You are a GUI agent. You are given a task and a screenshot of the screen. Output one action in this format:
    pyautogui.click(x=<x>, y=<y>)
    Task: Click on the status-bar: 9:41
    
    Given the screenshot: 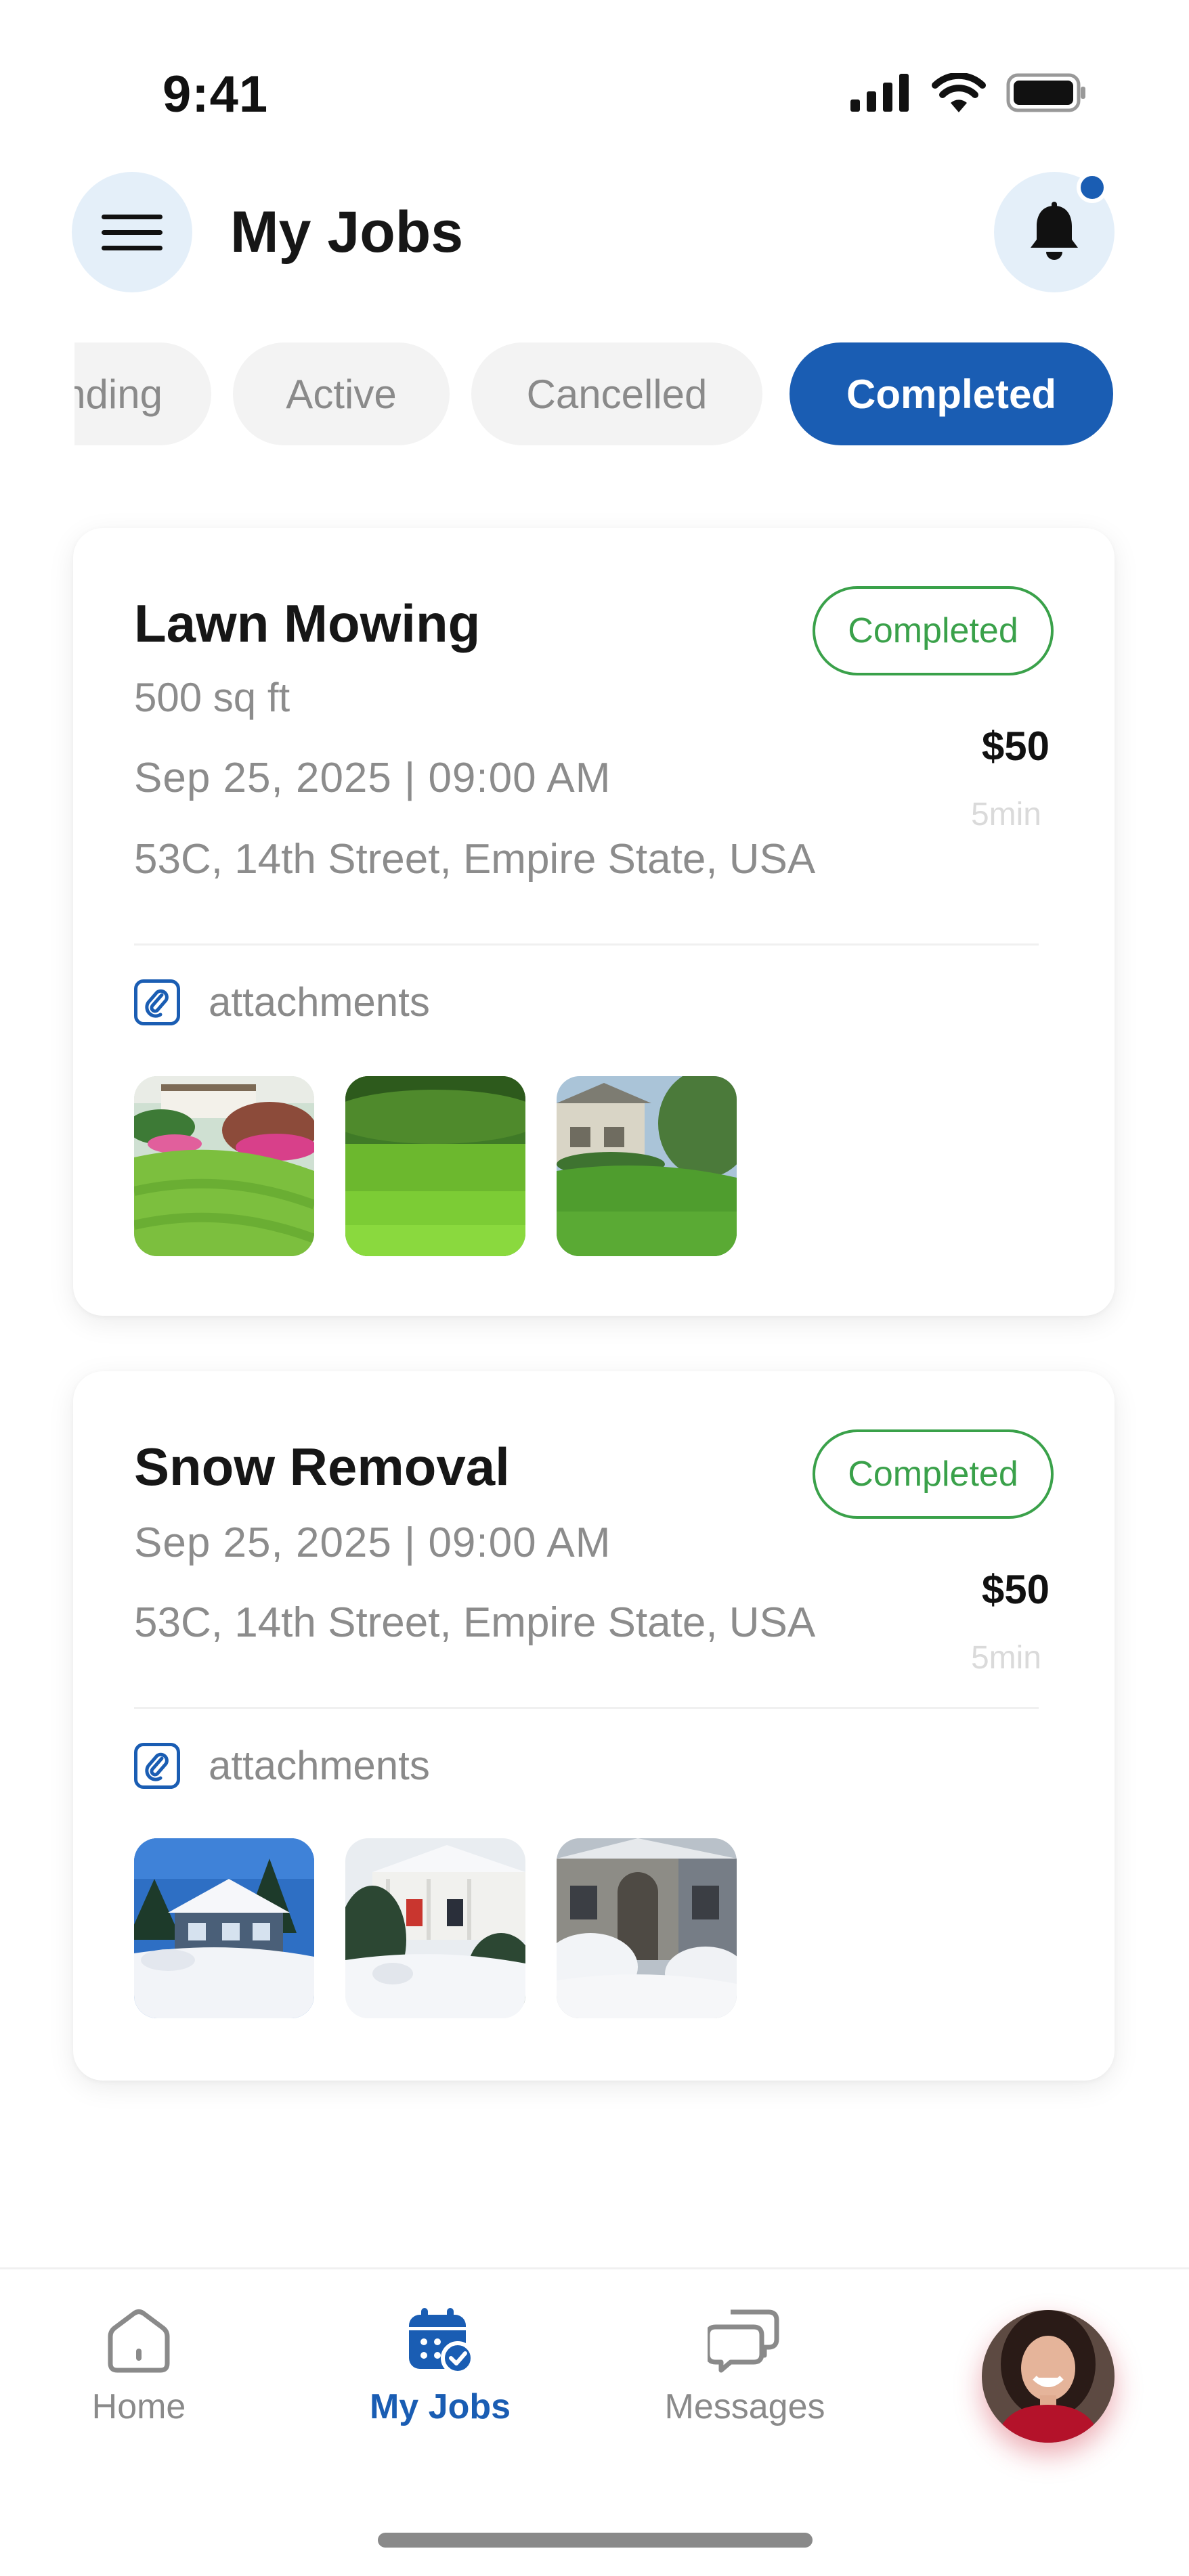 What is the action you would take?
    pyautogui.click(x=594, y=67)
    